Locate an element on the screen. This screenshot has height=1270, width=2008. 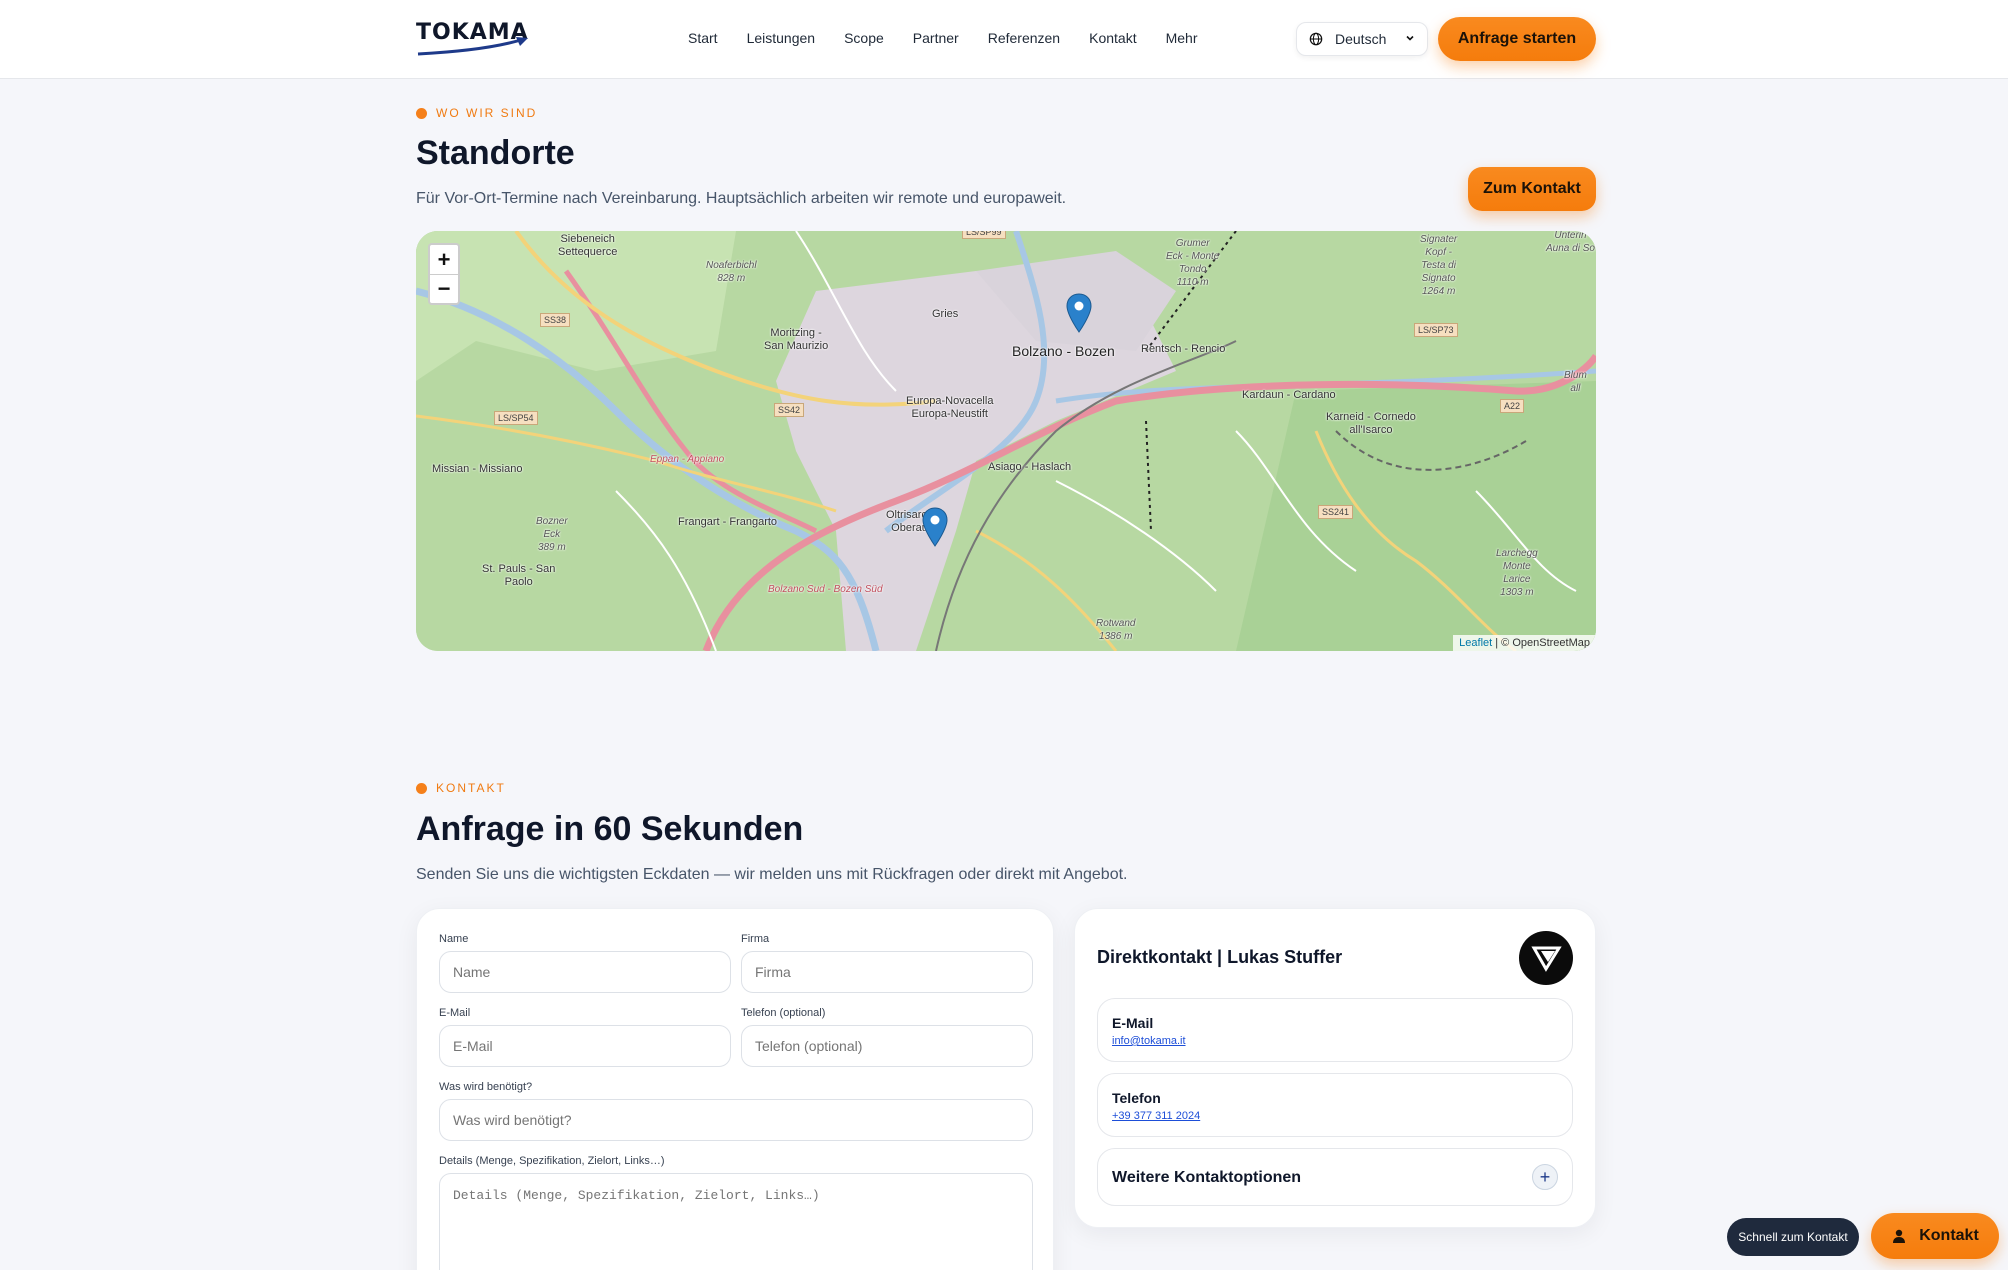
map-label-moritzing: Moritzing - San Maurizio is located at coordinates (796, 339).